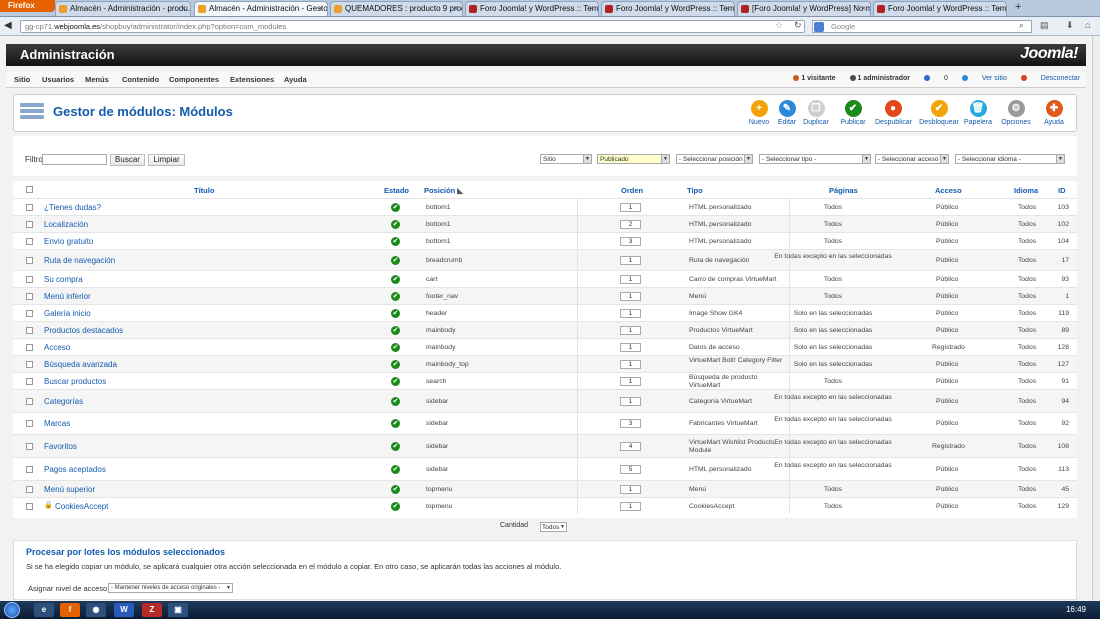  What do you see at coordinates (44, 610) in the screenshot?
I see `taskbar-ie-icon: e` at bounding box center [44, 610].